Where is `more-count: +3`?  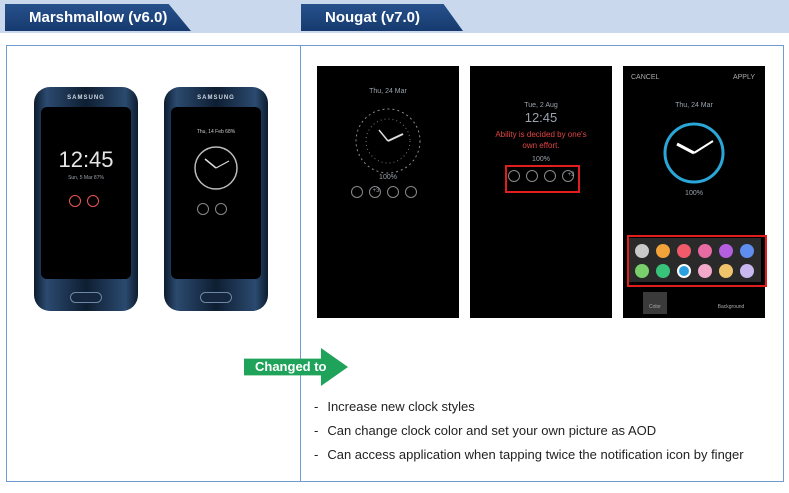 more-count: +3 is located at coordinates (376, 191).